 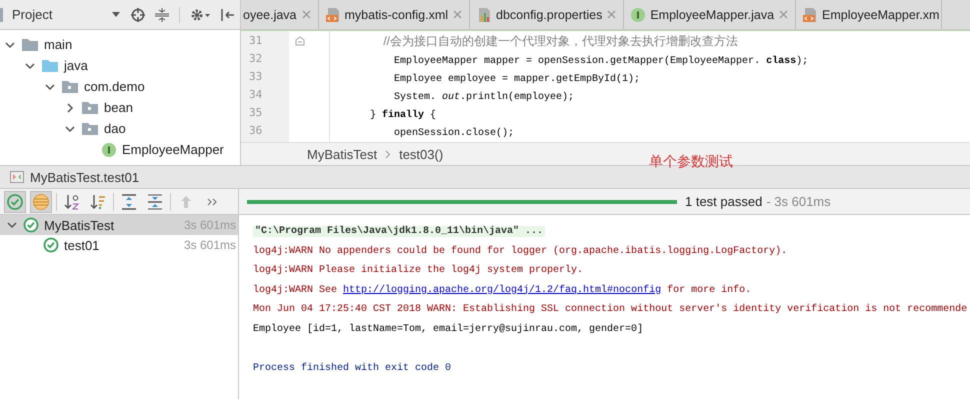 What do you see at coordinates (98, 201) in the screenshot?
I see `sort-by-duration-icon` at bounding box center [98, 201].